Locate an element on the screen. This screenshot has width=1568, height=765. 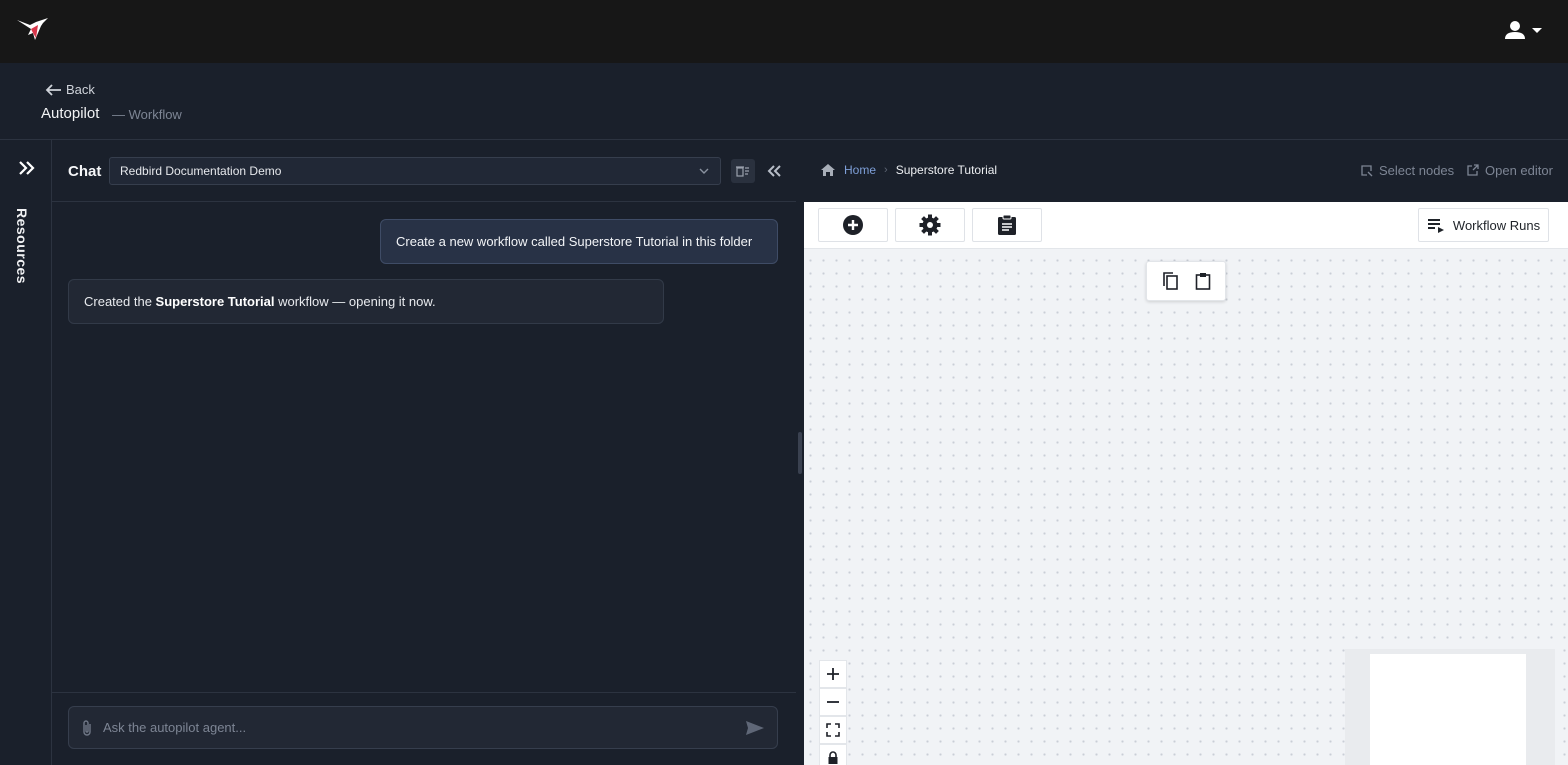
zoom-out-button is located at coordinates (833, 702).